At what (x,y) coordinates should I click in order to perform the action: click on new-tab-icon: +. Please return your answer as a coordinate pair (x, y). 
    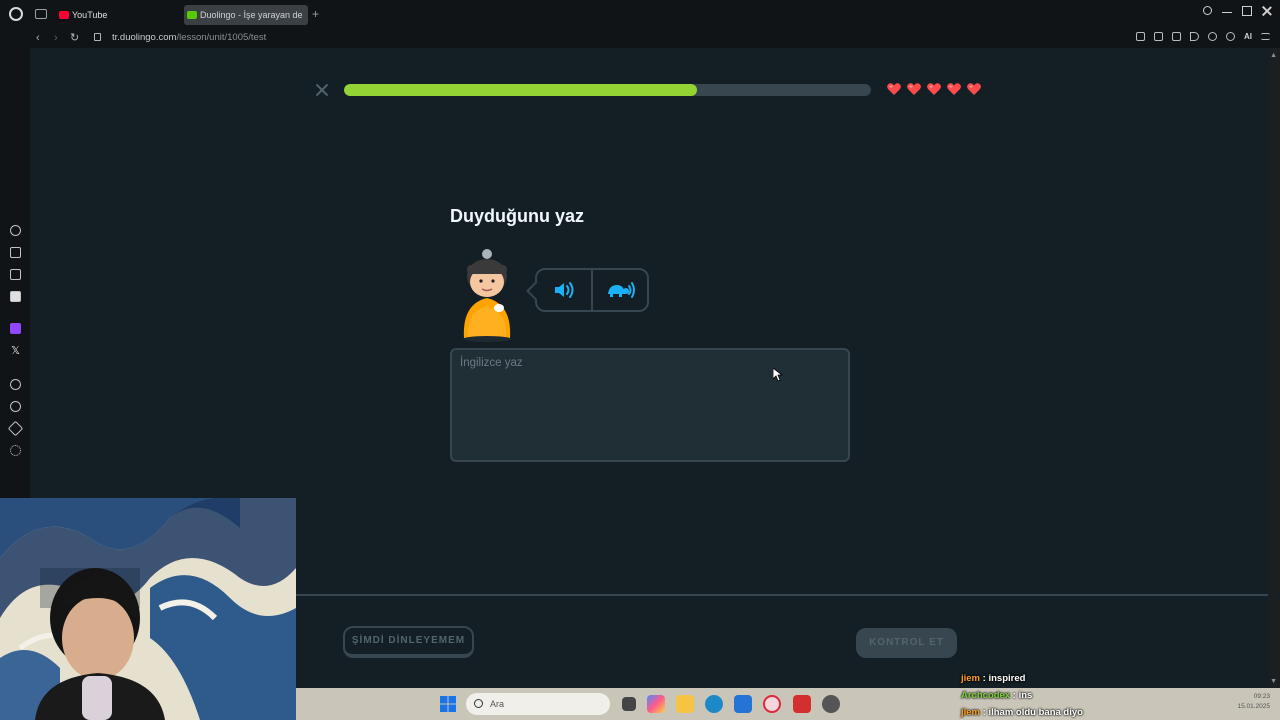
    Looking at the image, I should click on (315, 14).